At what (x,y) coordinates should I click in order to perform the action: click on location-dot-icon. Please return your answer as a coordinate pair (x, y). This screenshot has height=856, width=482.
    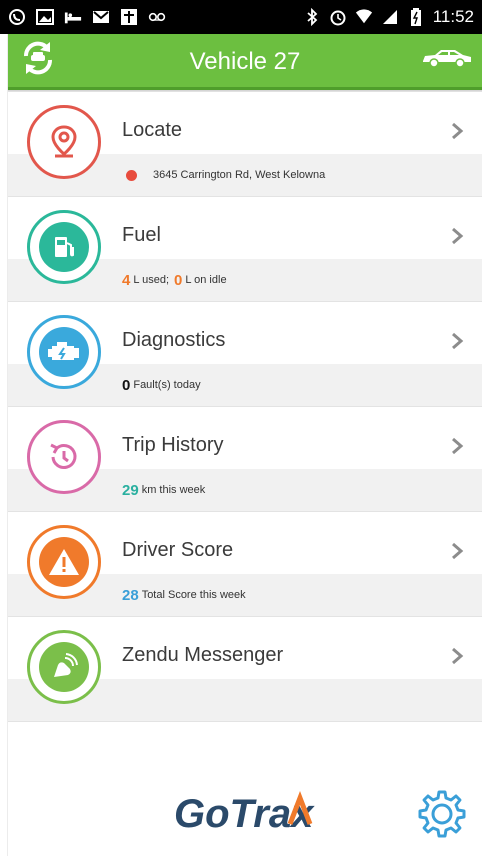
    Looking at the image, I should click on (131, 175).